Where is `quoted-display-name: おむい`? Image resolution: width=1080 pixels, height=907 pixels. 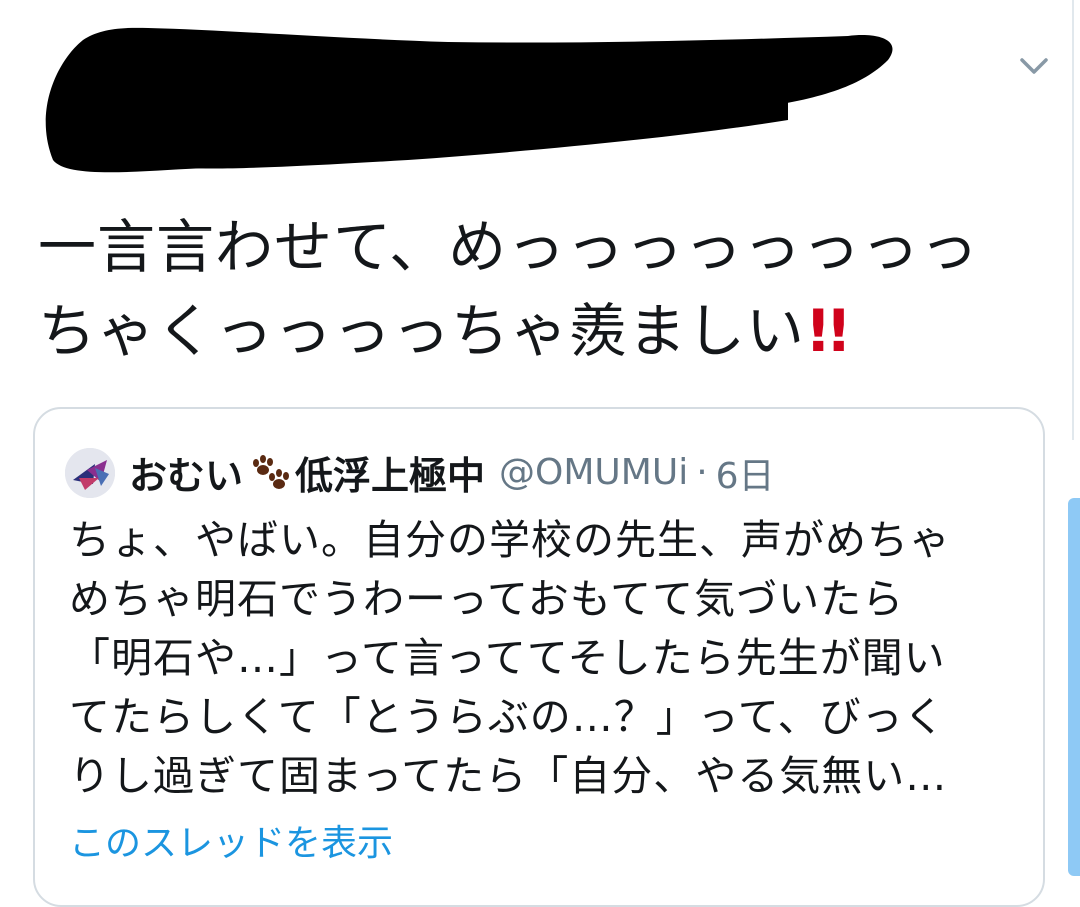
quoted-display-name: おむい is located at coordinates (186, 472).